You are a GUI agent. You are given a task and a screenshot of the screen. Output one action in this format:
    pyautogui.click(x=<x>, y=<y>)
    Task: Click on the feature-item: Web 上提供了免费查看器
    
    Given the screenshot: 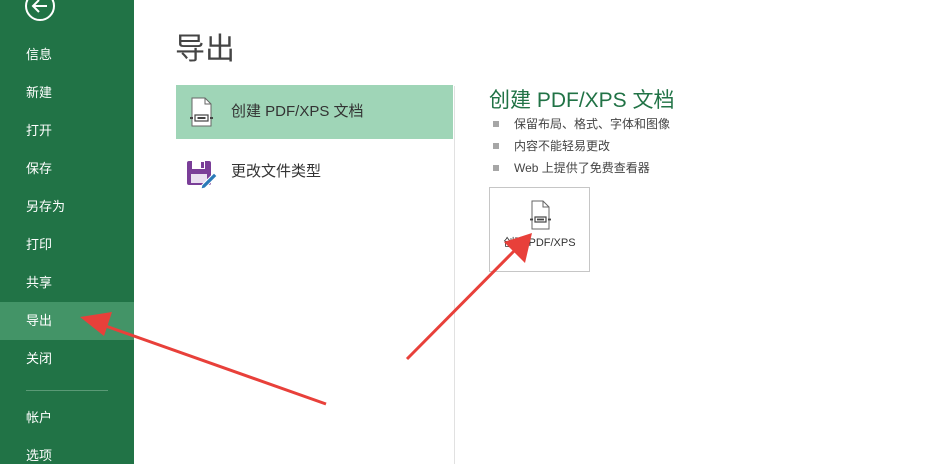 What is the action you would take?
    pyautogui.click(x=580, y=168)
    